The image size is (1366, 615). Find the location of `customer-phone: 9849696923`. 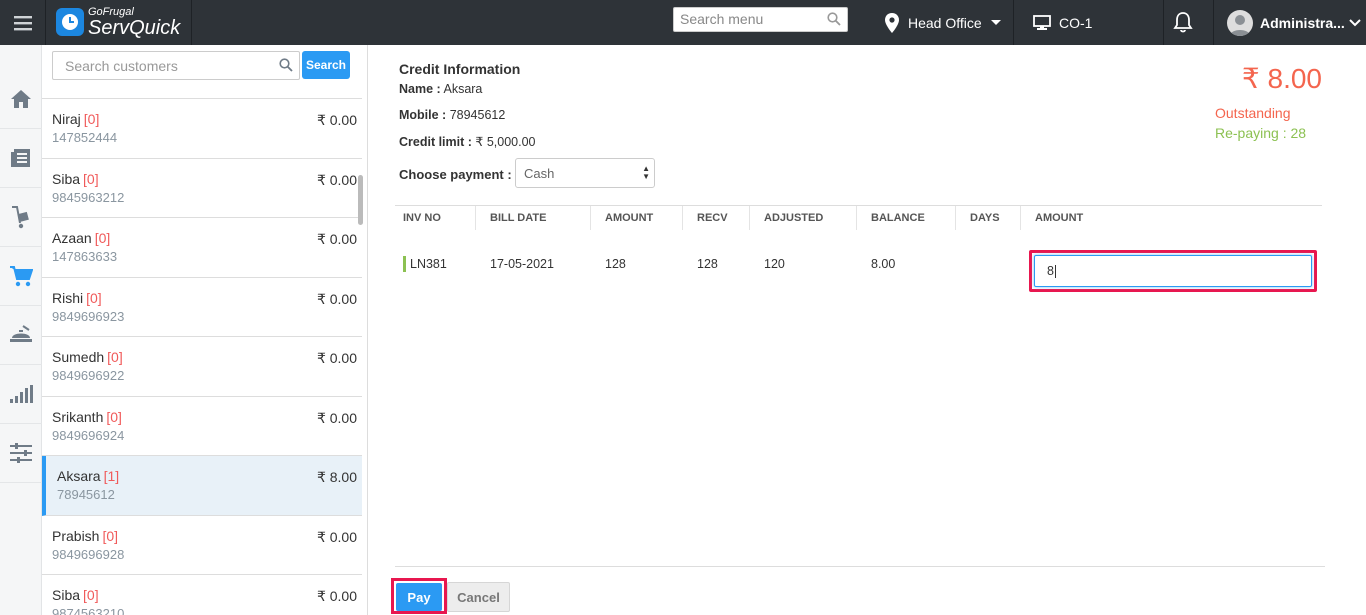

customer-phone: 9849696923 is located at coordinates (88, 316).